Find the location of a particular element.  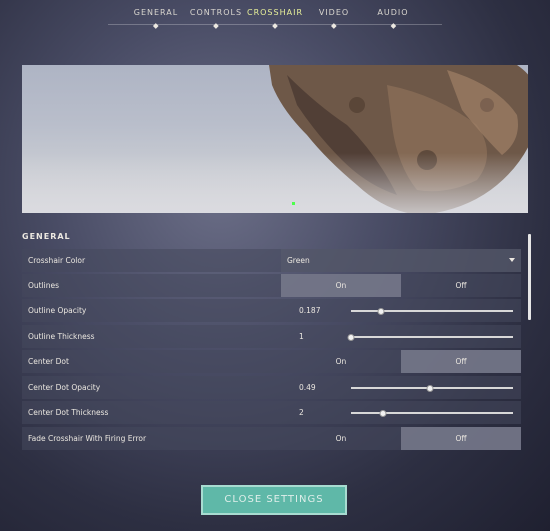

setting-row-center-dot-opacity: Center Dot Opacity 0.49 is located at coordinates (271, 387).